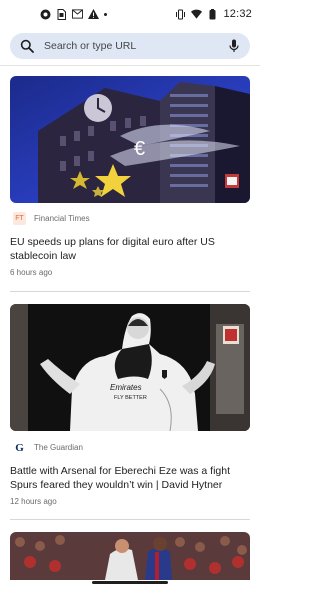 The image size is (320, 592). I want to click on article-source-row: G The Guardian, so click(48, 447).